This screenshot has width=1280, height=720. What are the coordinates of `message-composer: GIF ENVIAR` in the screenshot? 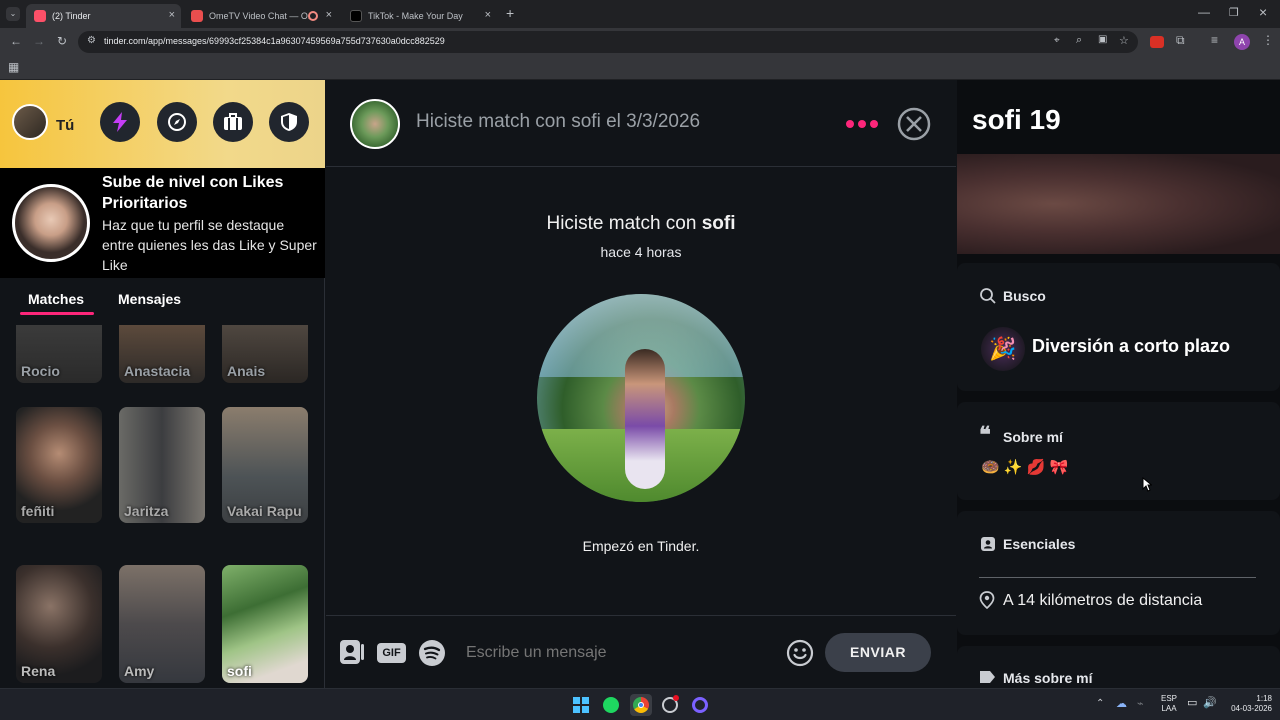 It's located at (641, 651).